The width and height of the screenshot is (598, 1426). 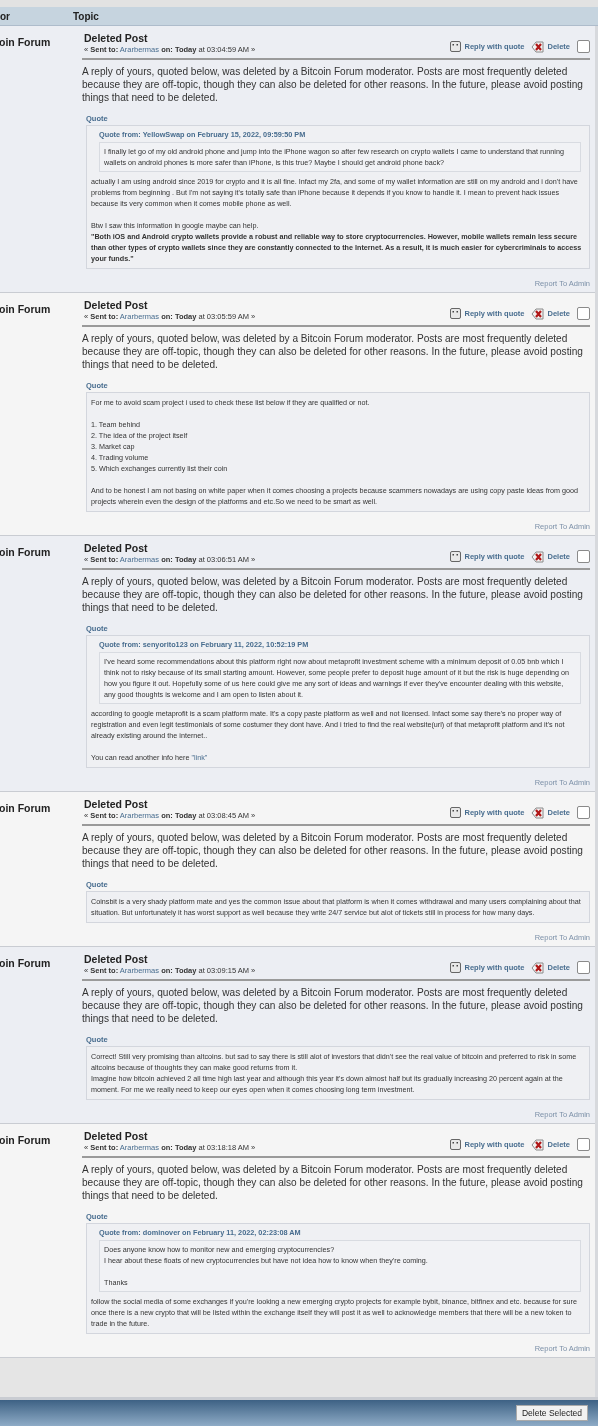 I want to click on column-header: or, so click(x=5, y=16).